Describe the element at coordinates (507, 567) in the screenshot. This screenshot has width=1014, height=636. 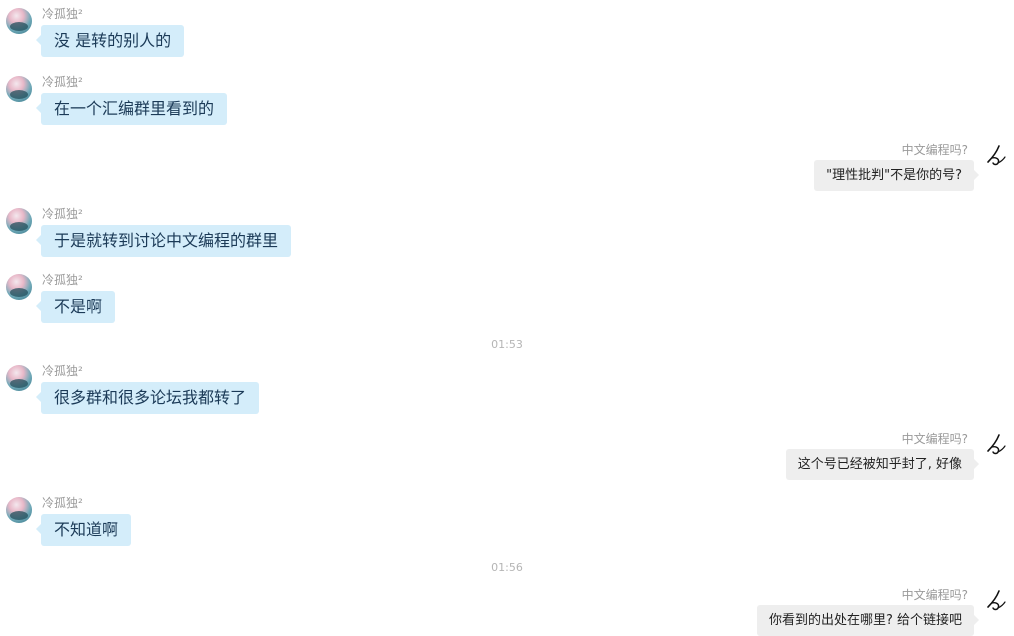
I see `message-timestamp: 01:56` at that location.